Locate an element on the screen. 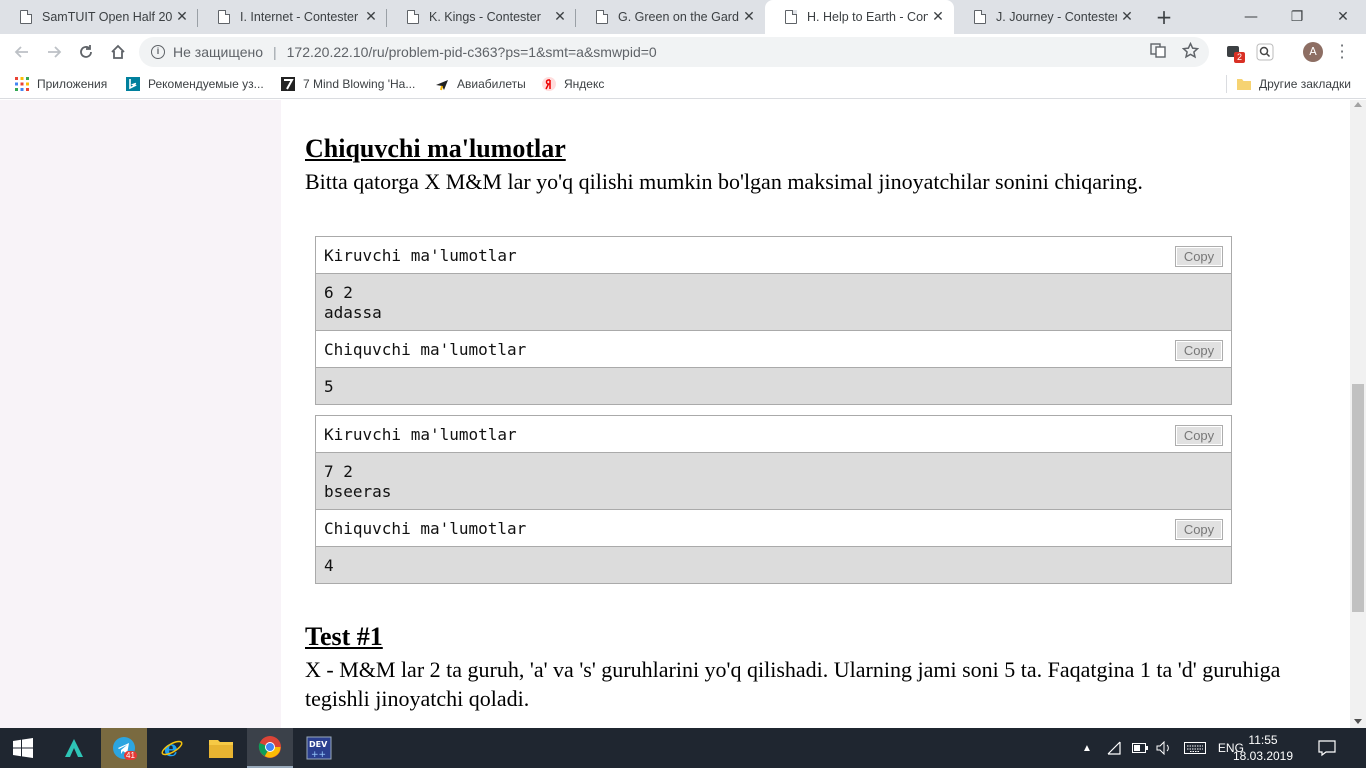 The image size is (1366, 768). bookmark-yandex: Яндекс is located at coordinates (573, 84).